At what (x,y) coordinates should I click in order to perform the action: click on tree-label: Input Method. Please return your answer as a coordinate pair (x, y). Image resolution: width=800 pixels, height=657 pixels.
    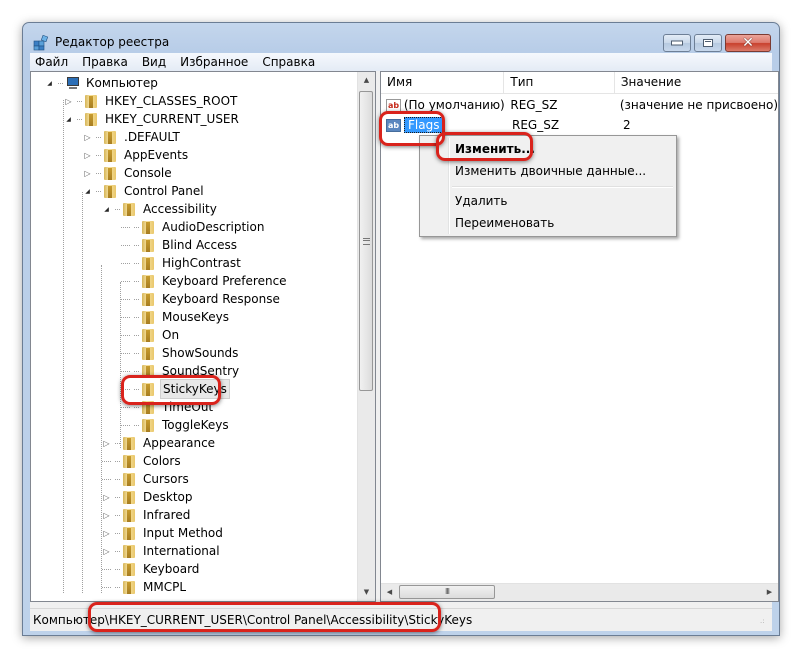
    Looking at the image, I should click on (183, 533).